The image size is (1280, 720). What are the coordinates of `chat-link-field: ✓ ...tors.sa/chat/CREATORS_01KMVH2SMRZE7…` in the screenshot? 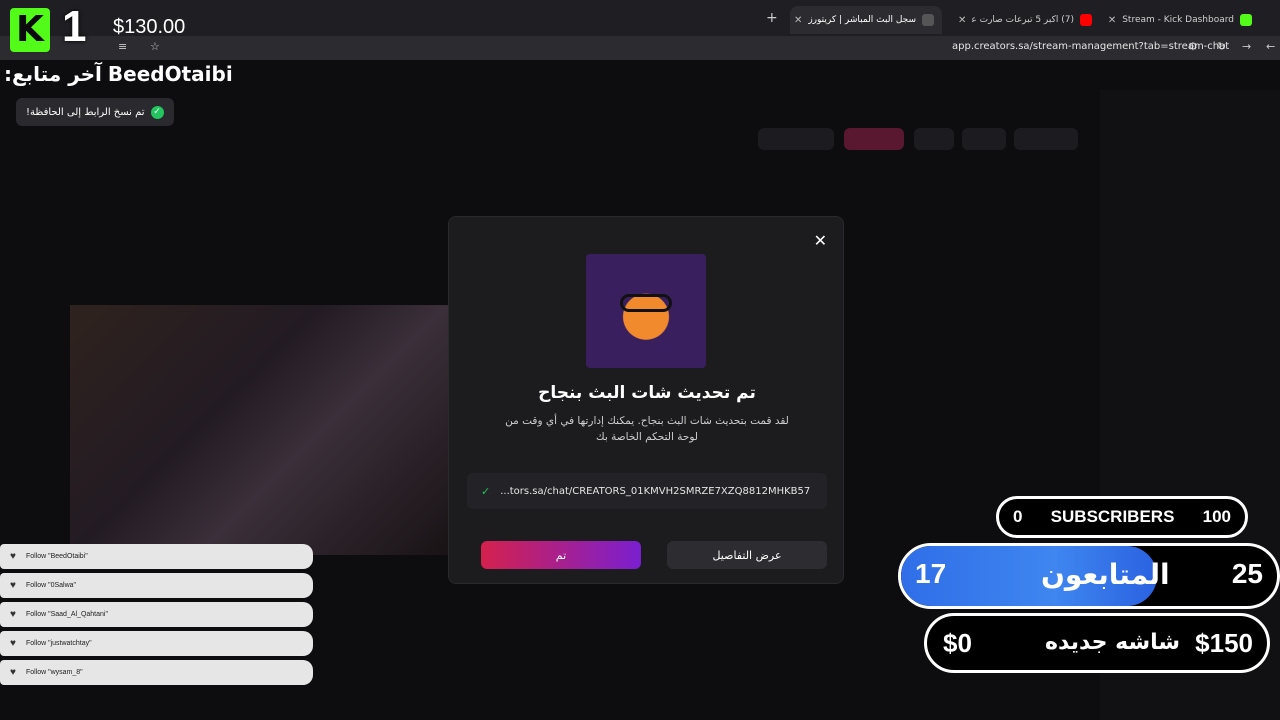 It's located at (647, 491).